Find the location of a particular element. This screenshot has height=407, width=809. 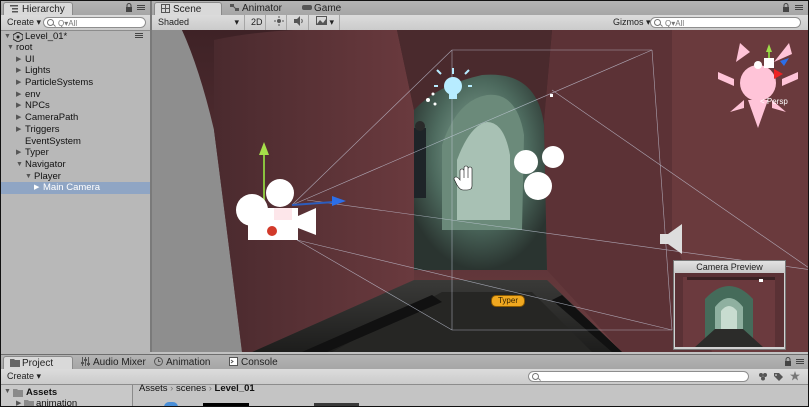

effects-dropdown: ▾ is located at coordinates (325, 22).